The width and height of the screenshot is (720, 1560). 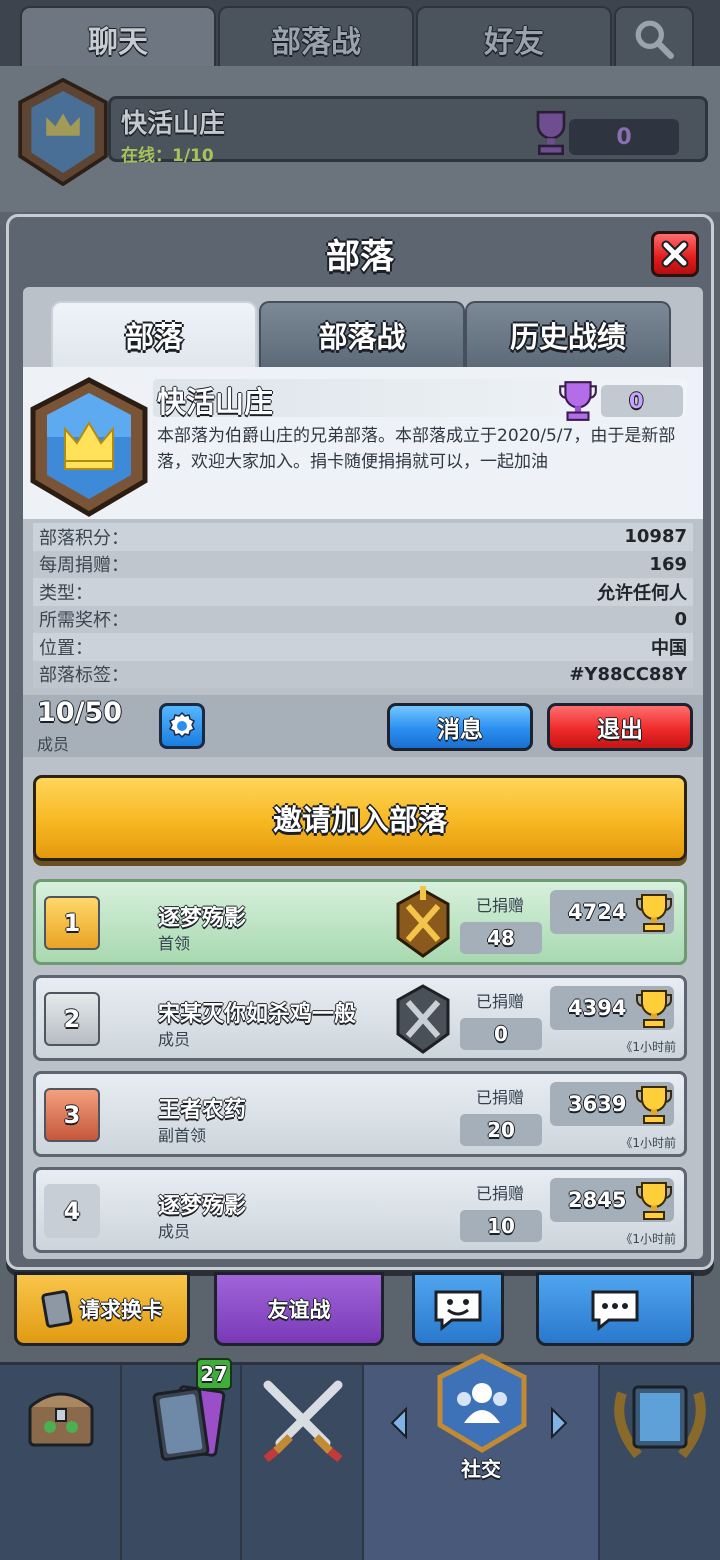 I want to click on close-button, so click(x=675, y=254).